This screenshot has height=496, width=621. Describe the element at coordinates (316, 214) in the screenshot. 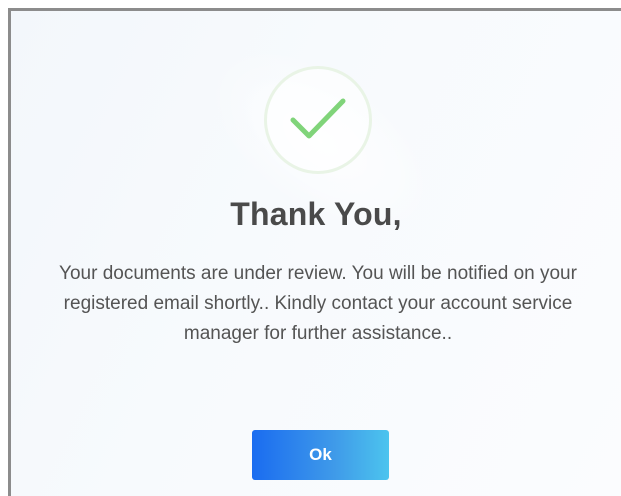

I see `dialog-title: Thank You,` at that location.